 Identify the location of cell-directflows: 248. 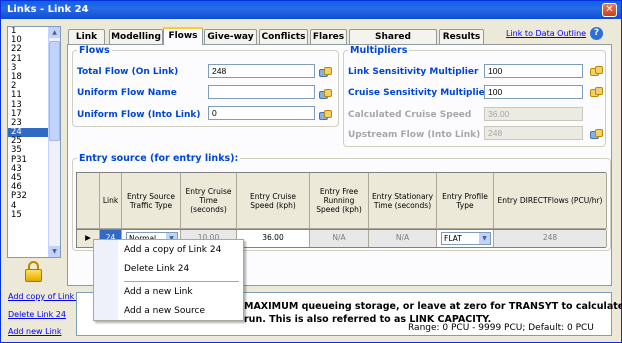
(550, 238).